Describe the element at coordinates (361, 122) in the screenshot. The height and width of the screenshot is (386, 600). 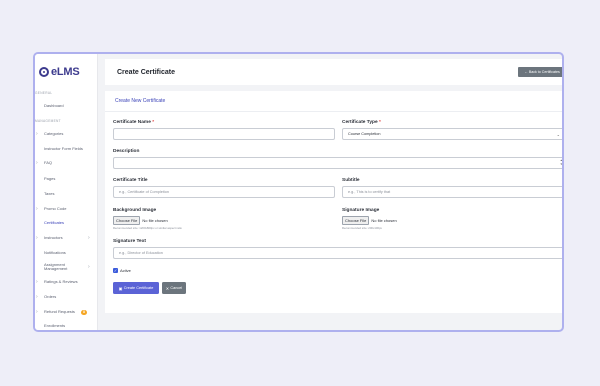
I see `certificate-type-label: Certificate Type *` at that location.